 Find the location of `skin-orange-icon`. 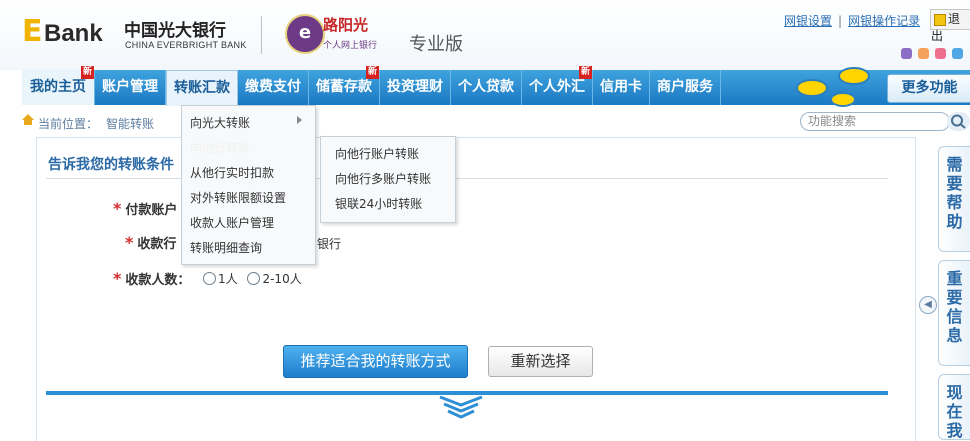

skin-orange-icon is located at coordinates (923, 53).